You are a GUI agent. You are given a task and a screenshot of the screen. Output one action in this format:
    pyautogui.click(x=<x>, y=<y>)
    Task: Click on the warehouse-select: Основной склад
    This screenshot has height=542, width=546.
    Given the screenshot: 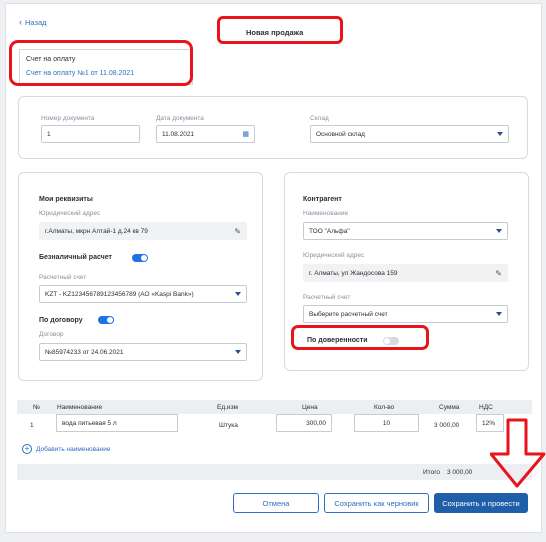 What is the action you would take?
    pyautogui.click(x=409, y=134)
    